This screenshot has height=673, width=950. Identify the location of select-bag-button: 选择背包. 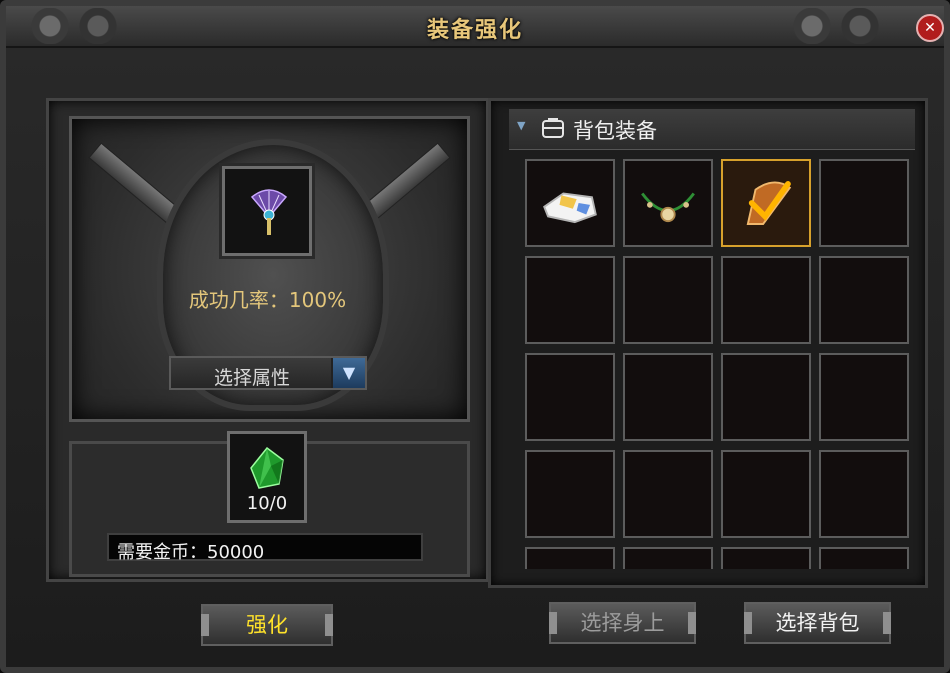
(817, 623).